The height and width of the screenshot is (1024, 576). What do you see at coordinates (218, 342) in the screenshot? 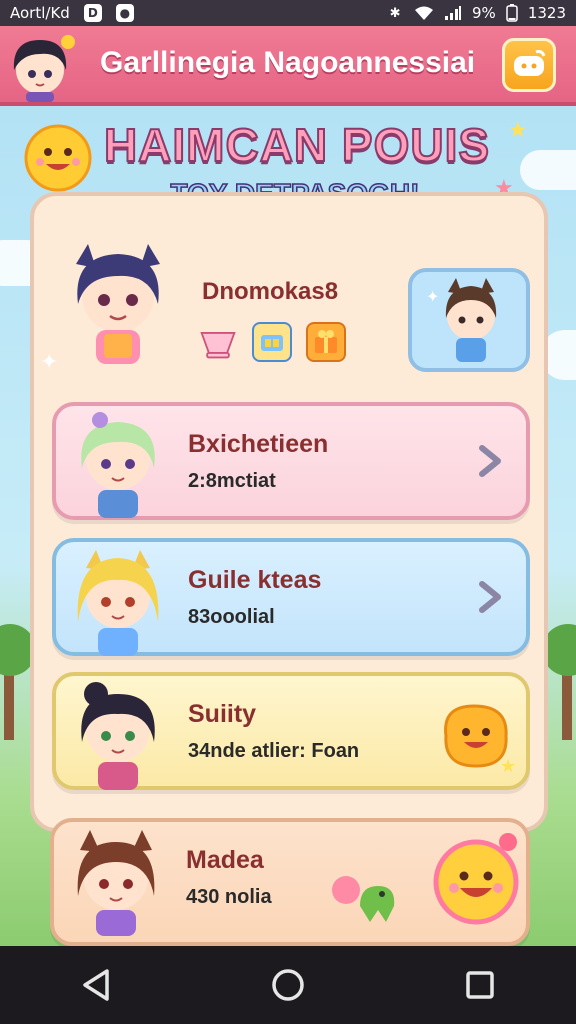
I see `teacup-icon` at bounding box center [218, 342].